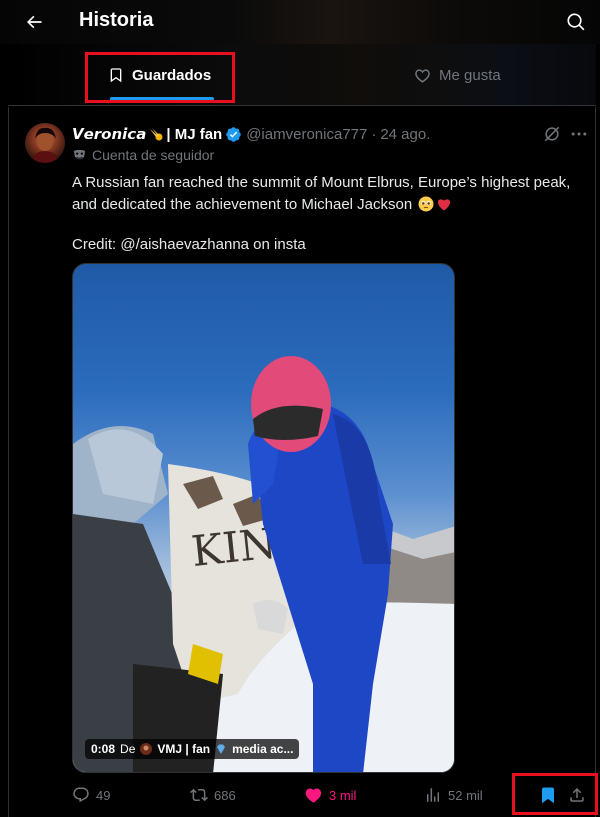 Image resolution: width=600 pixels, height=817 pixels. What do you see at coordinates (433, 795) in the screenshot?
I see `views-chart-icon` at bounding box center [433, 795].